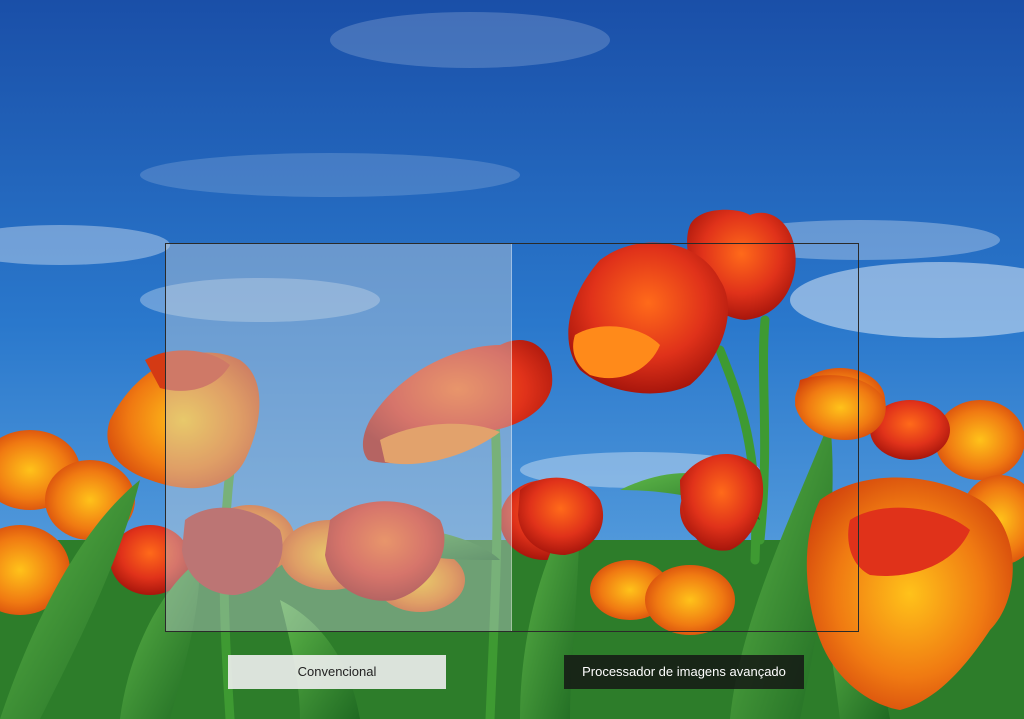  I want to click on comparison-divider, so click(511, 437).